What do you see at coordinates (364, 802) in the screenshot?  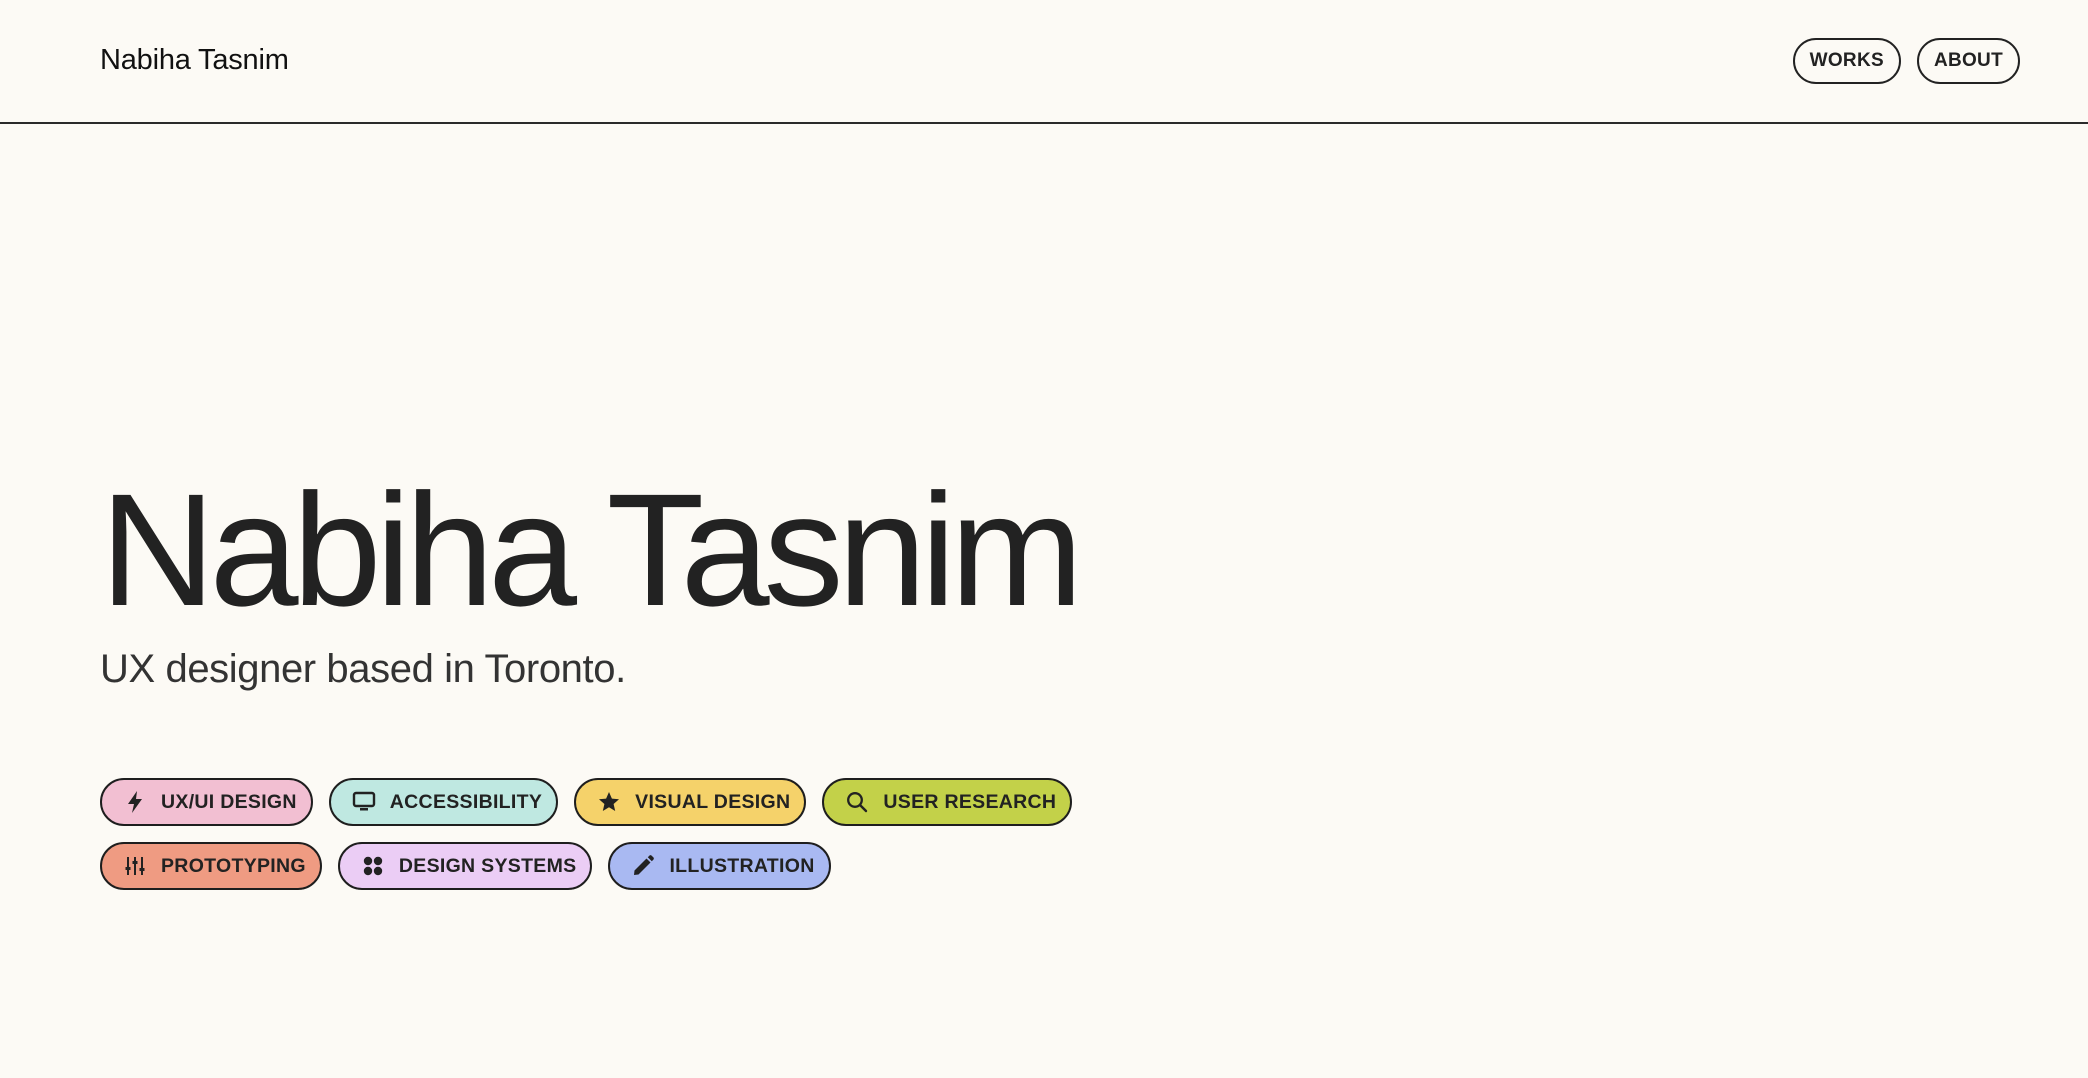 I see `monitor-icon` at bounding box center [364, 802].